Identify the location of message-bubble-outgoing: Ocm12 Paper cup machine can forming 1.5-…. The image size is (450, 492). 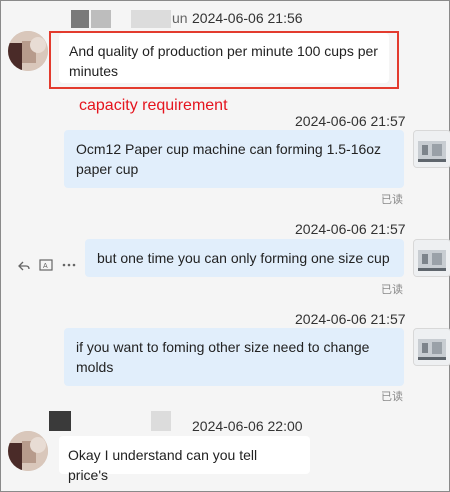
(234, 159).